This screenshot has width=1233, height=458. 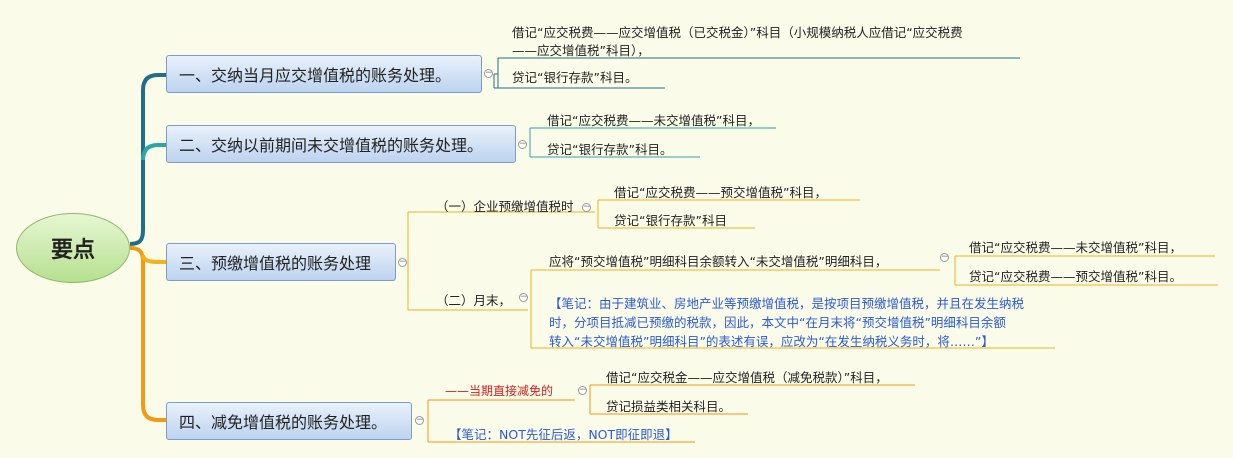 I want to click on branch-3-sub-1-leaf-2: 贷记“银行存款”科目, so click(x=670, y=220).